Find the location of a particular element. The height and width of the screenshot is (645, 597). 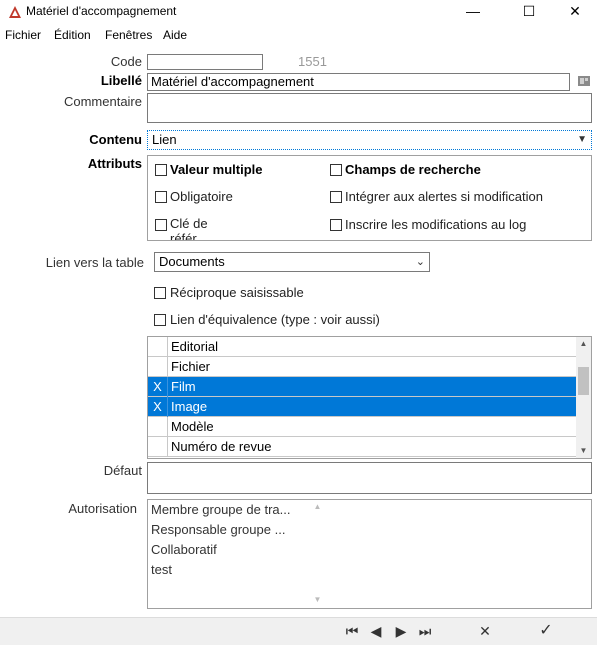

attributs-label: Attributs is located at coordinates (114, 163).